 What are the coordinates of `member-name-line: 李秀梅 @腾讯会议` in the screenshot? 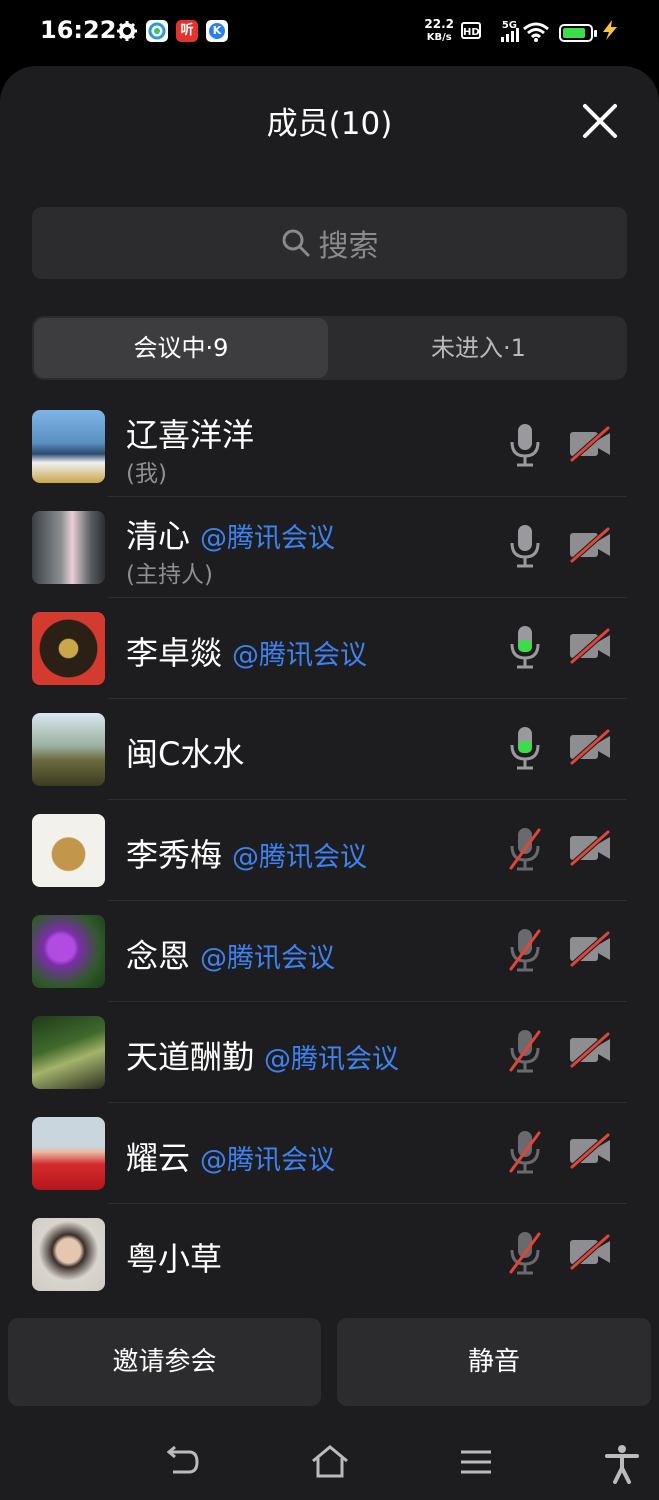 It's located at (246, 853).